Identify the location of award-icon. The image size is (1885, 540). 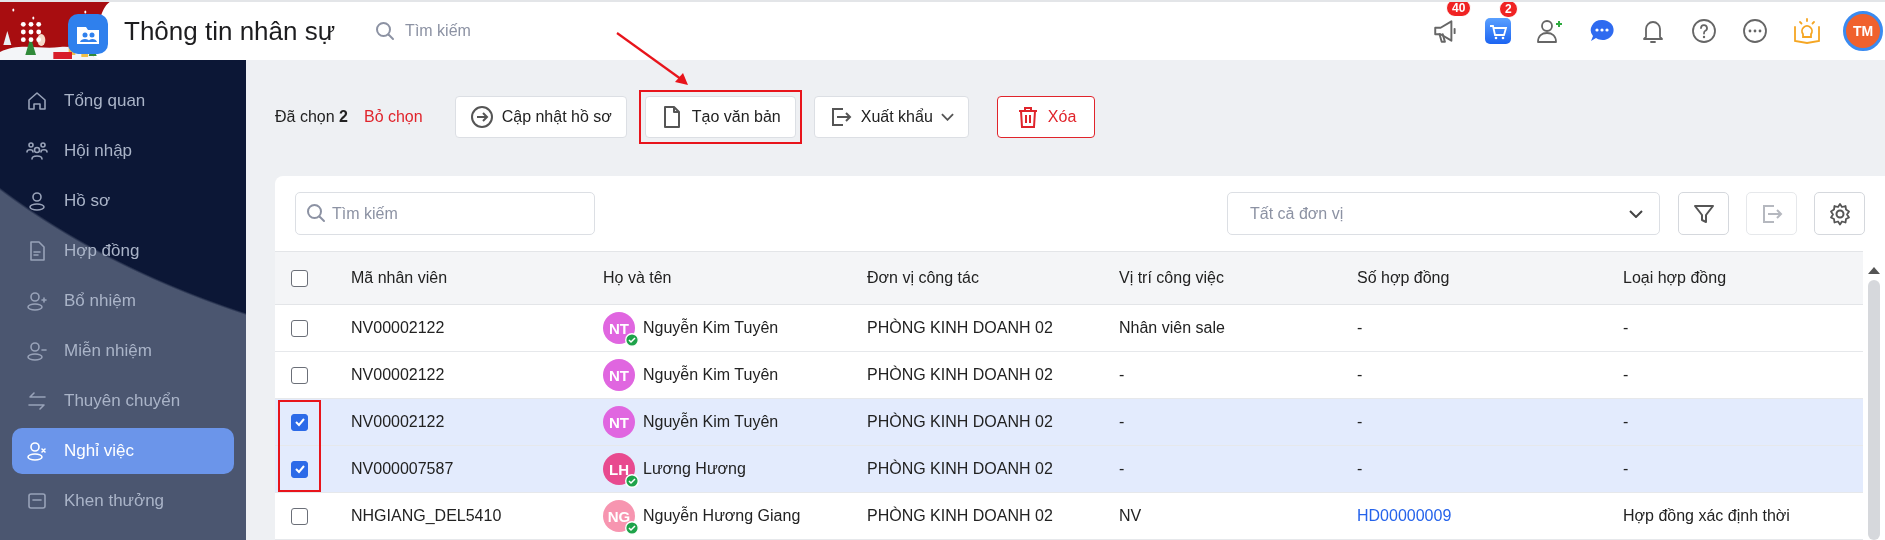
(37, 501).